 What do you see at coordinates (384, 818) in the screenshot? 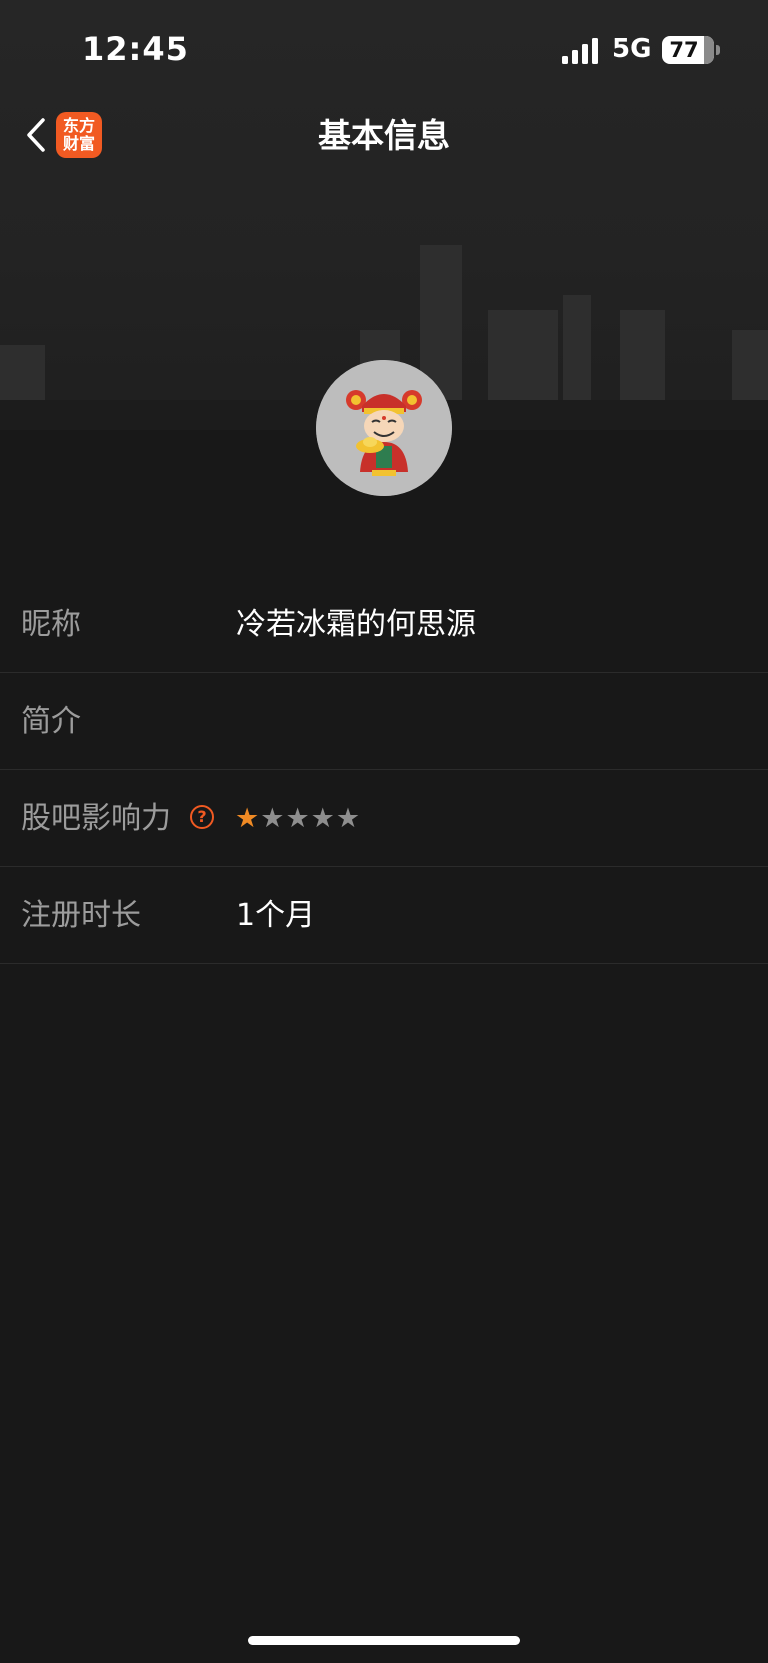
I see `influence-row: 股吧影响力 ? ★★★★★` at bounding box center [384, 818].